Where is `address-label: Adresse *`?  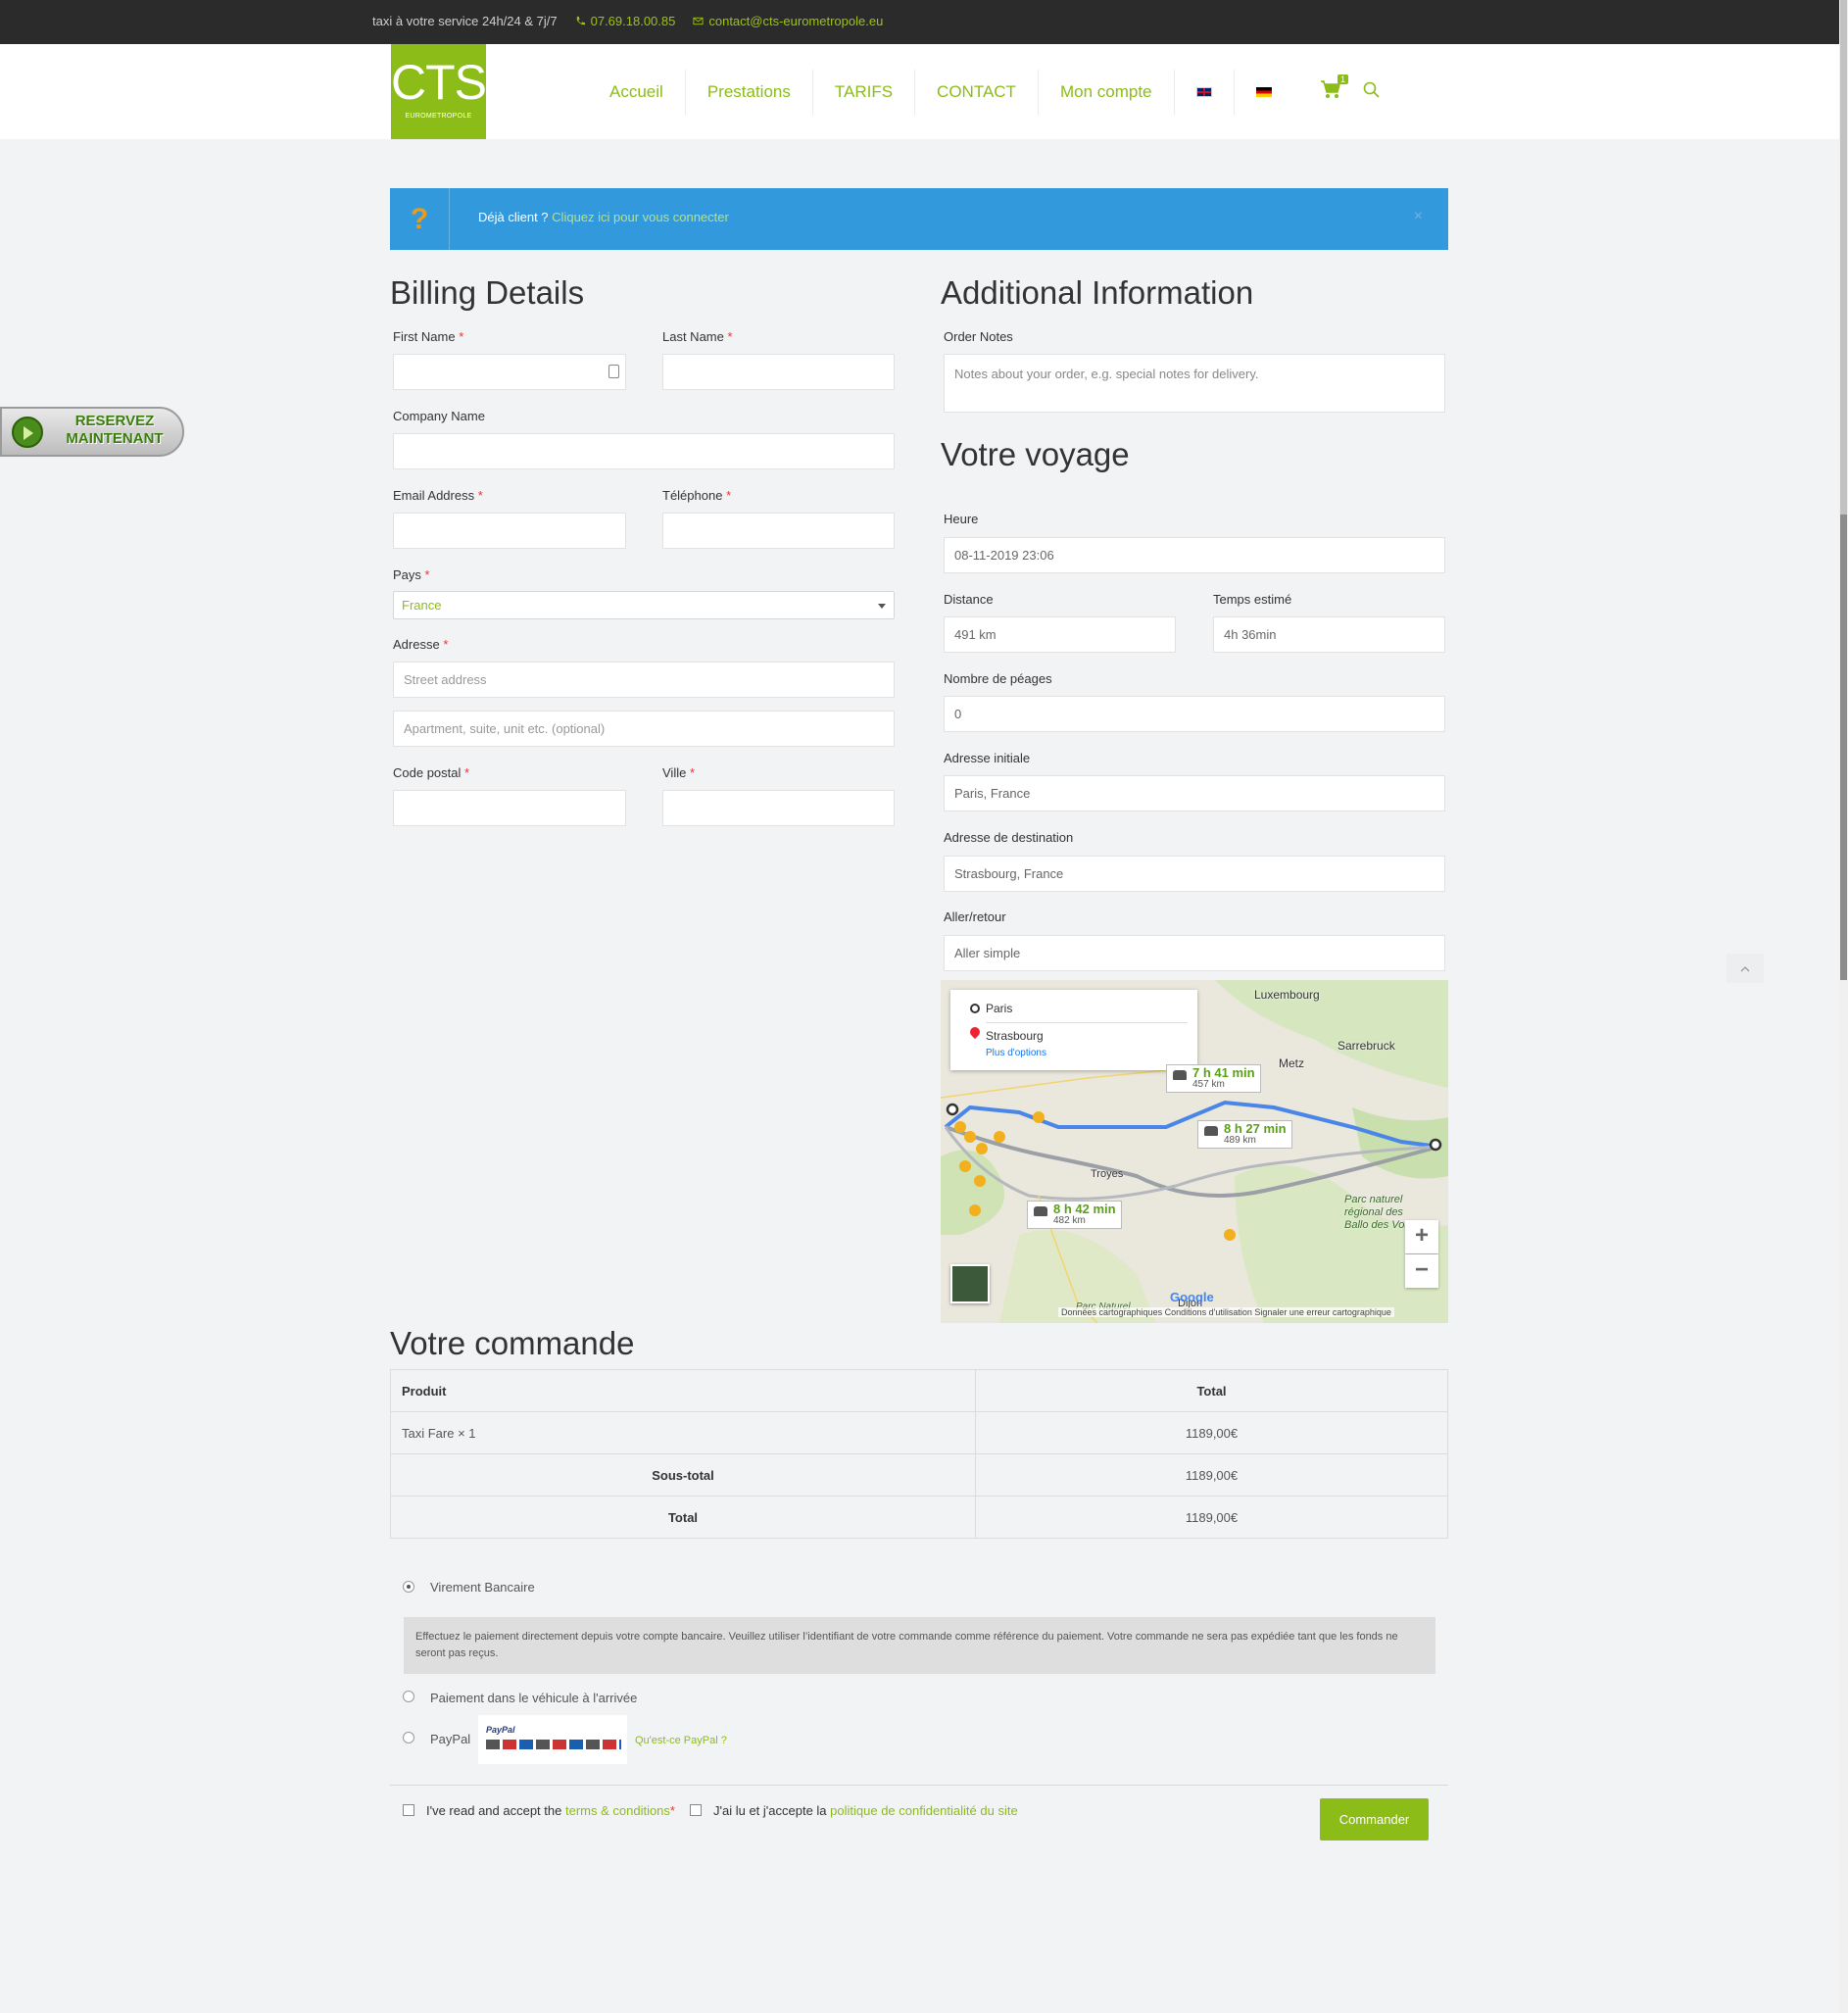 address-label: Adresse * is located at coordinates (421, 644).